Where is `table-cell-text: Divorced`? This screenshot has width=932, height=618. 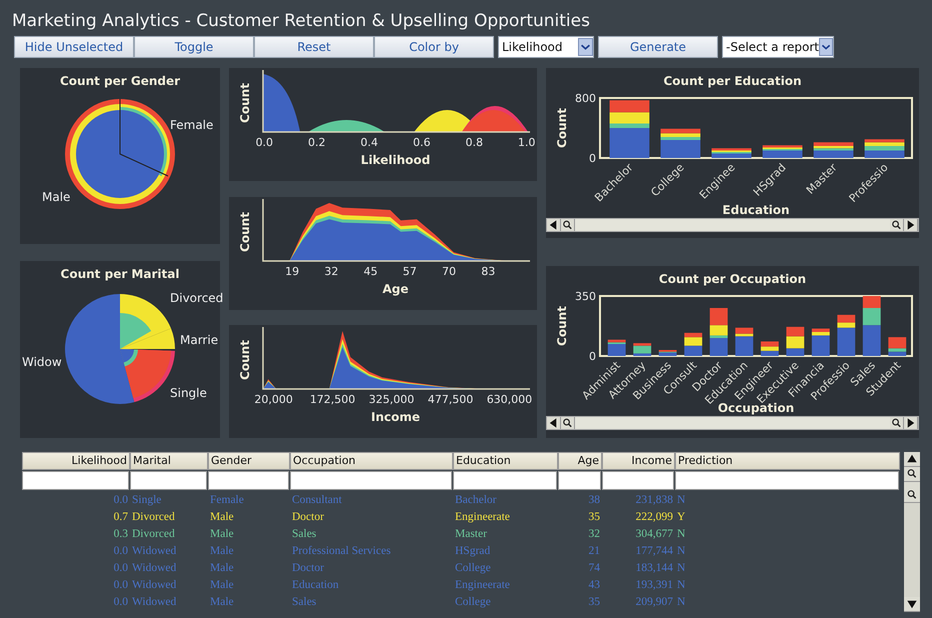
table-cell-text: Divorced is located at coordinates (153, 517).